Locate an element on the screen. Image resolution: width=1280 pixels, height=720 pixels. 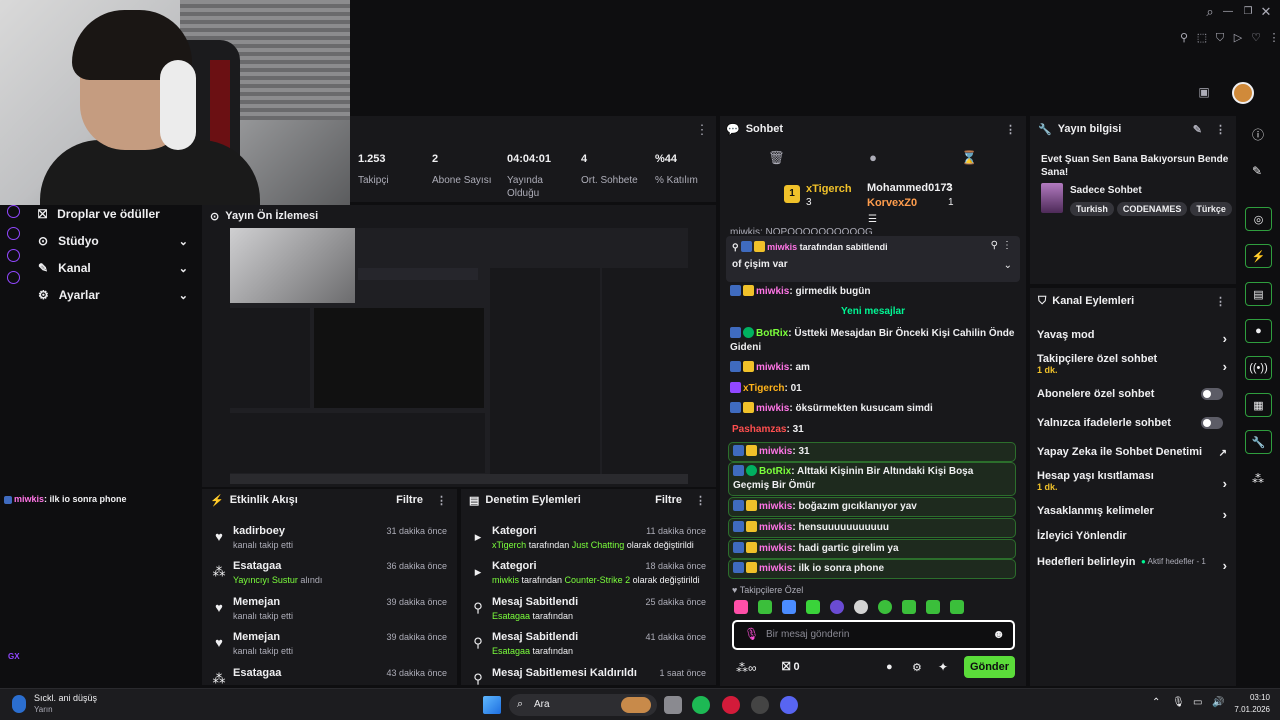
leader-name: xTigerch is located at coordinates (829, 189).